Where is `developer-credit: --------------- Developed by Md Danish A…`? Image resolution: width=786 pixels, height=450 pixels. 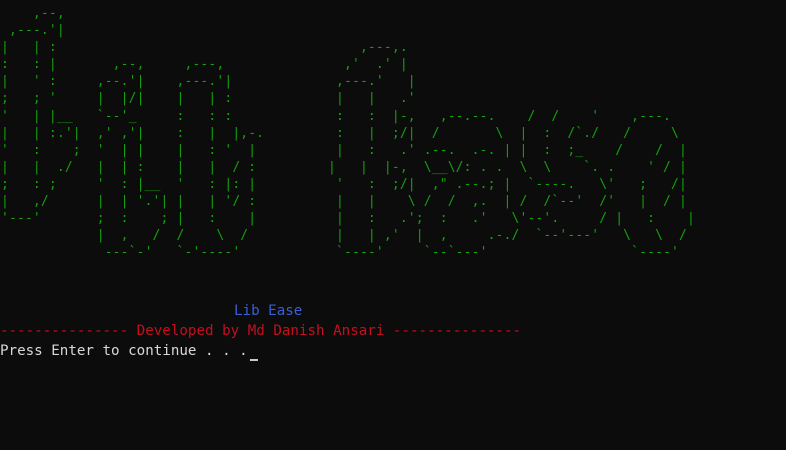 developer-credit: --------------- Developed by Md Danish A… is located at coordinates (261, 331).